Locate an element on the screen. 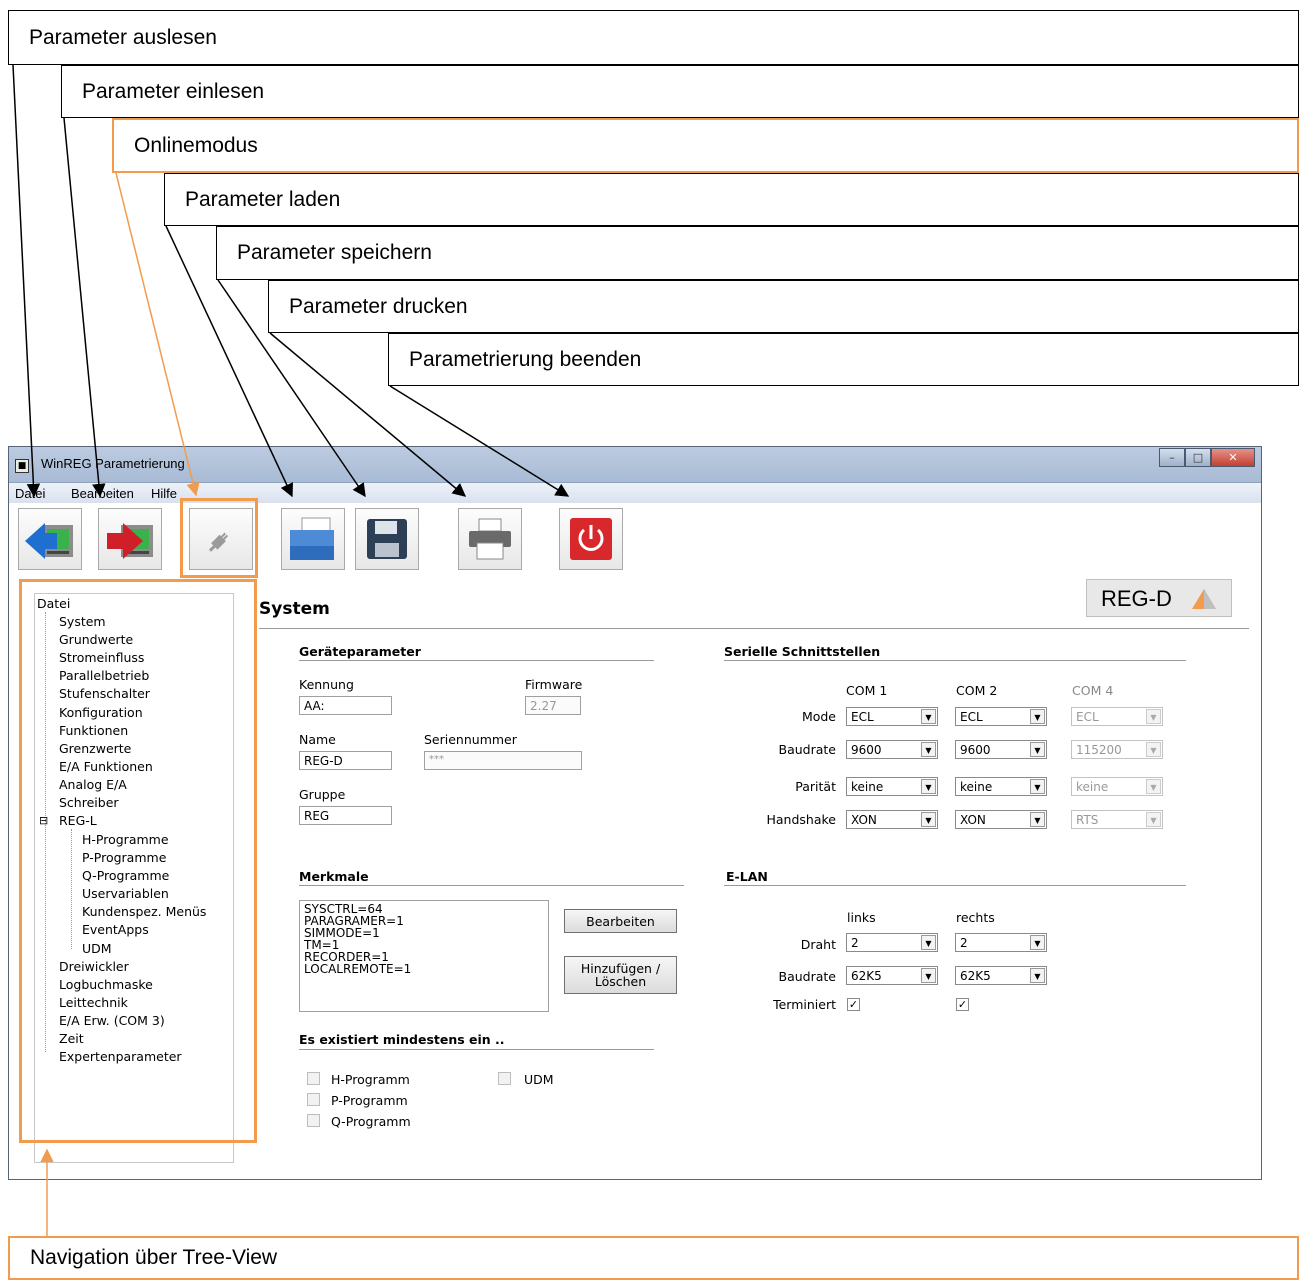 Image resolution: width=1301 pixels, height=1281 pixels. callout-text: Onlinemodus is located at coordinates (196, 145).